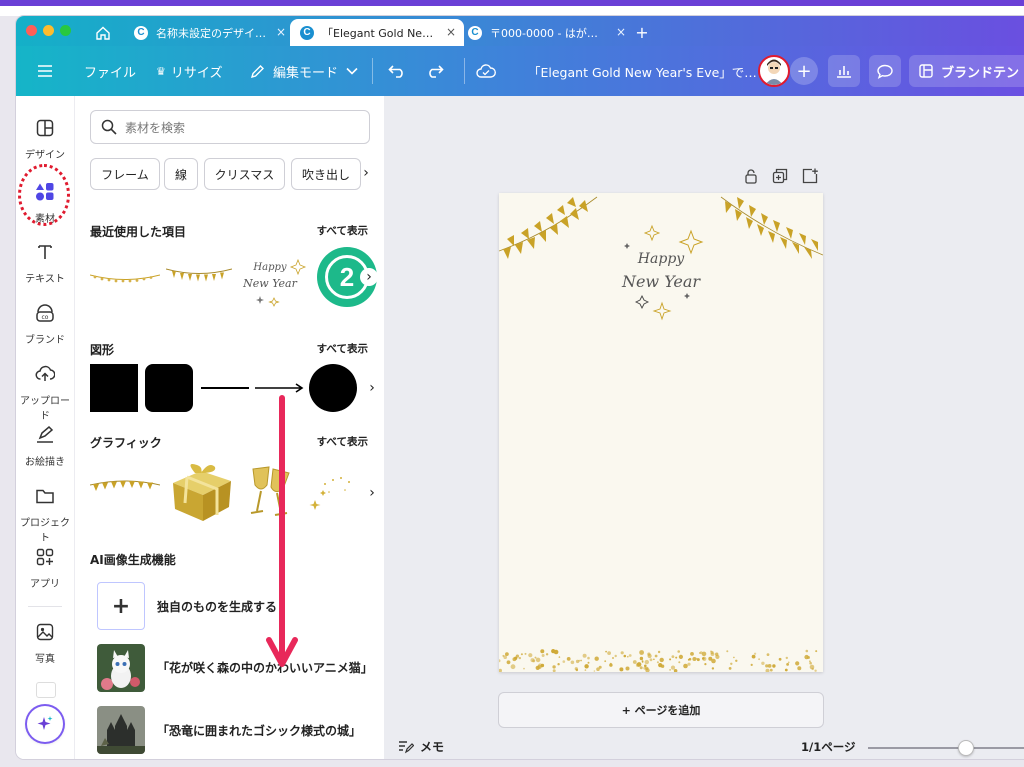  I want to click on shapes-next-icon: ›, so click(372, 388).